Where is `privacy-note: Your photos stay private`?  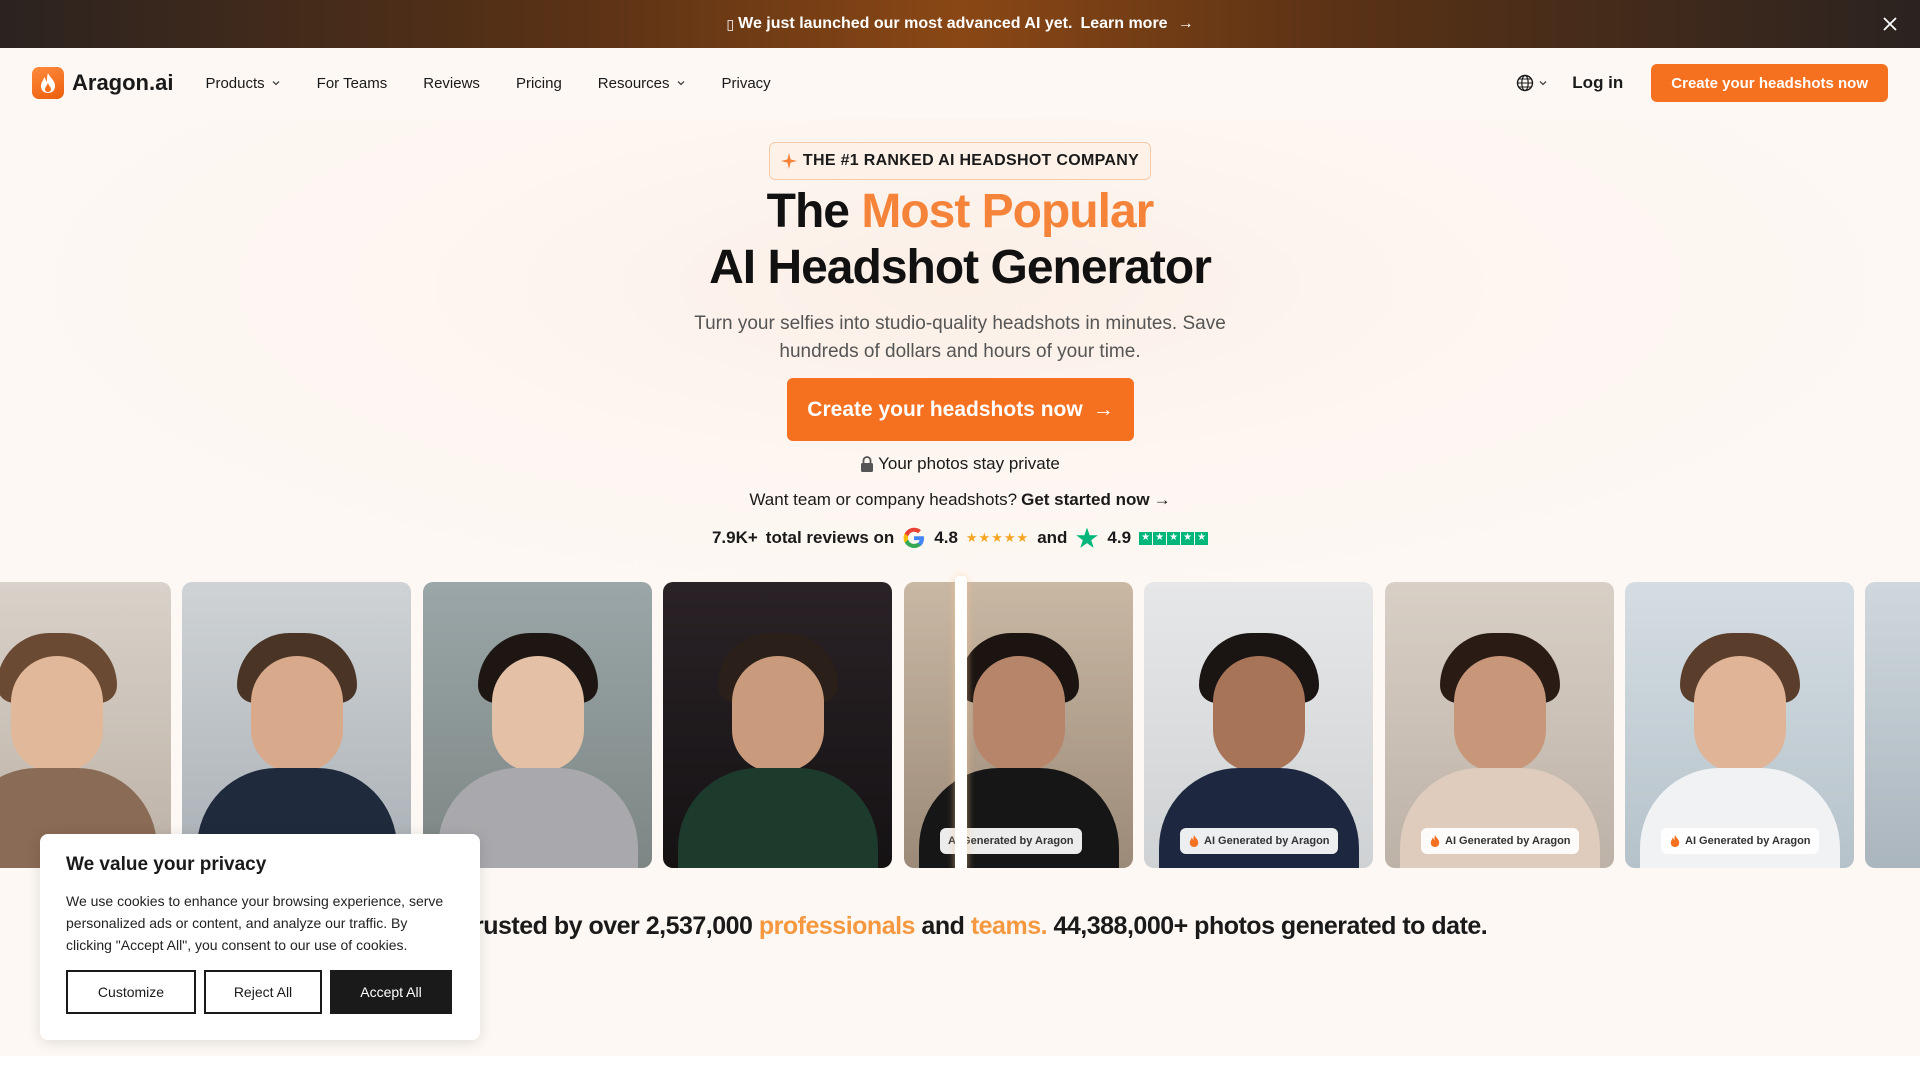 privacy-note: Your photos stay private is located at coordinates (960, 464).